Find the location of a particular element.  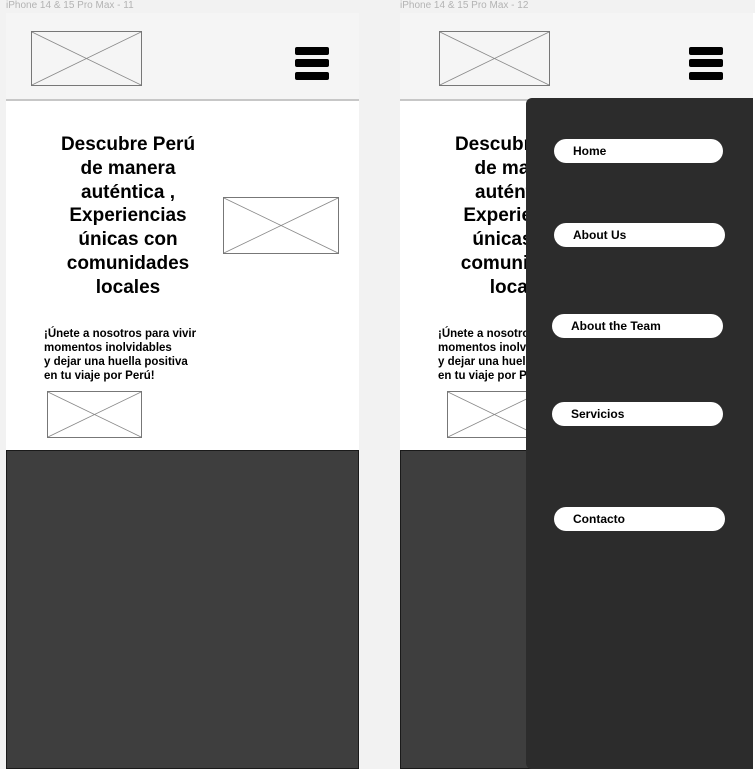

menu-item-contacto: Contacto is located at coordinates (639, 519).